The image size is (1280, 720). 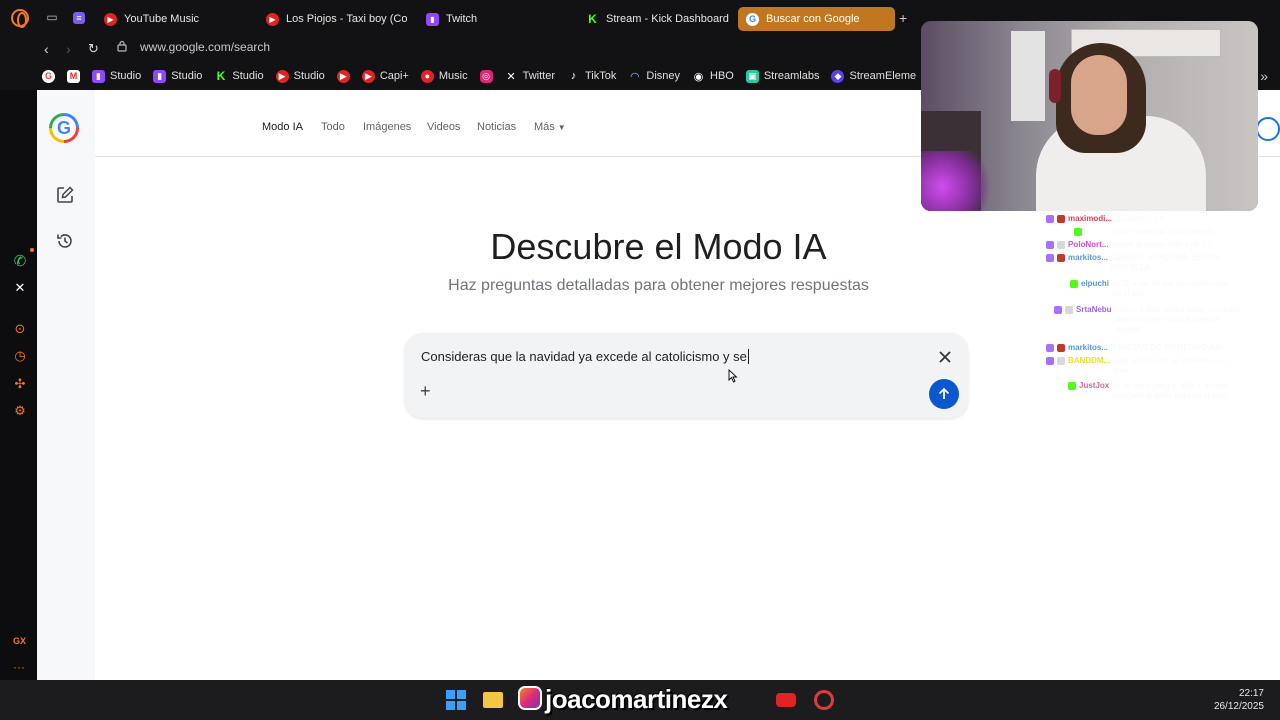 I want to click on player-icon: ⊙, so click(x=20, y=329).